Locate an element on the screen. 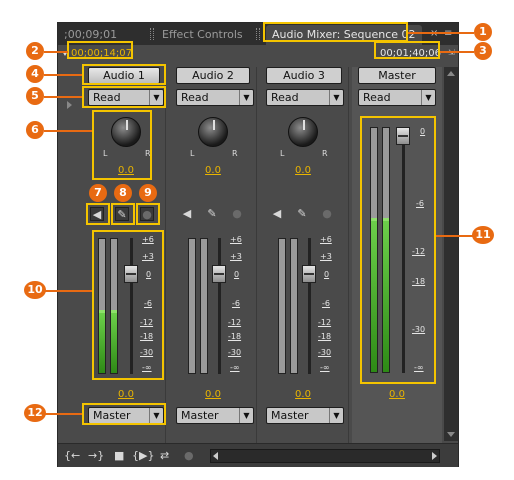 The height and width of the screenshot is (480, 514). channel-name-audio2: Audio 2 is located at coordinates (213, 75).